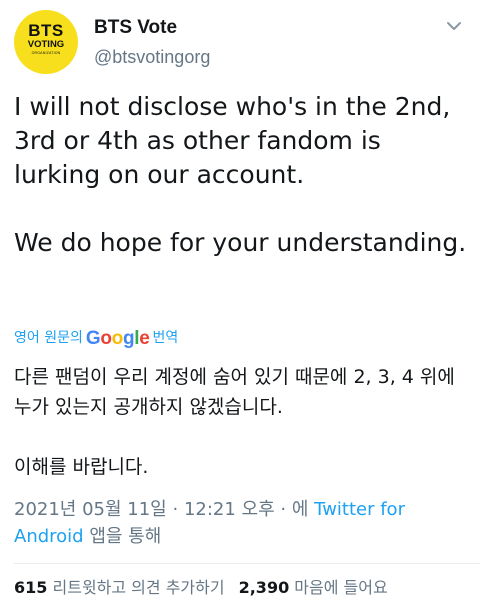 Image resolution: width=480 pixels, height=615 pixels. What do you see at coordinates (454, 26) in the screenshot?
I see `chevron-down-icon` at bounding box center [454, 26].